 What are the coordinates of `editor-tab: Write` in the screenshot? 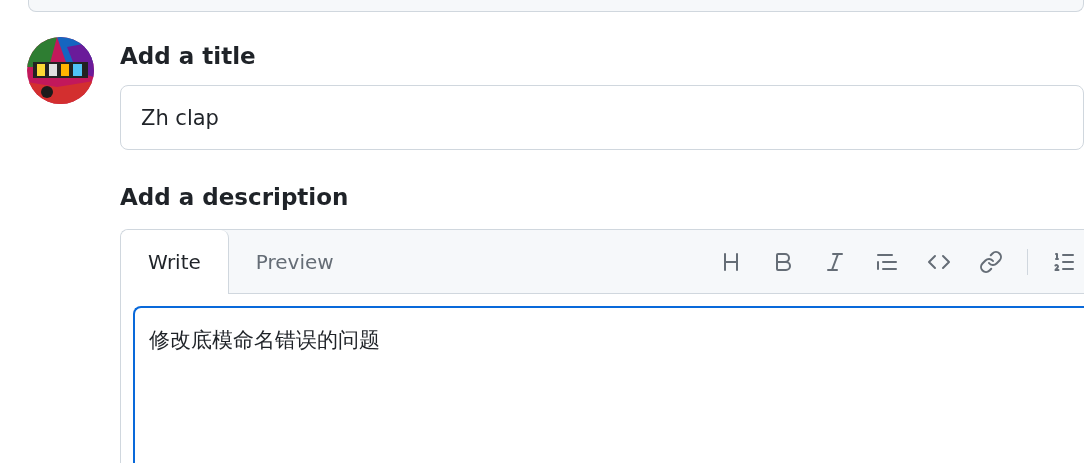 It's located at (175, 262).